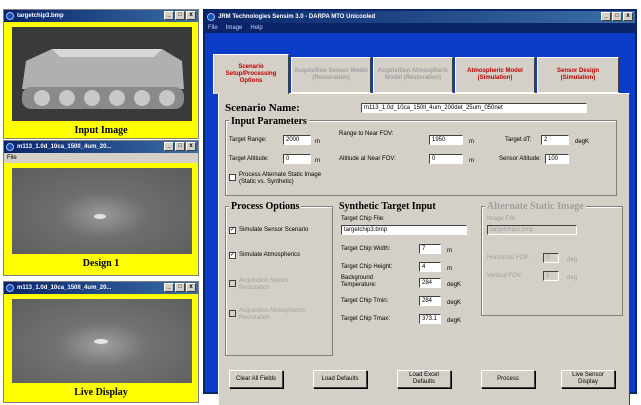 The image size is (641, 405). What do you see at coordinates (297, 159) in the screenshot?
I see `target-altitude-input: 0` at bounding box center [297, 159].